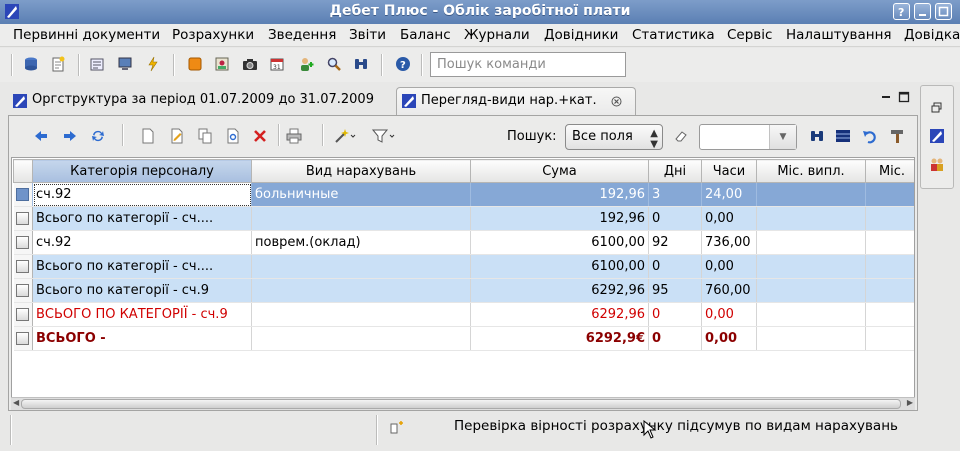 The height and width of the screenshot is (451, 960). I want to click on new-record-icon, so click(148, 136).